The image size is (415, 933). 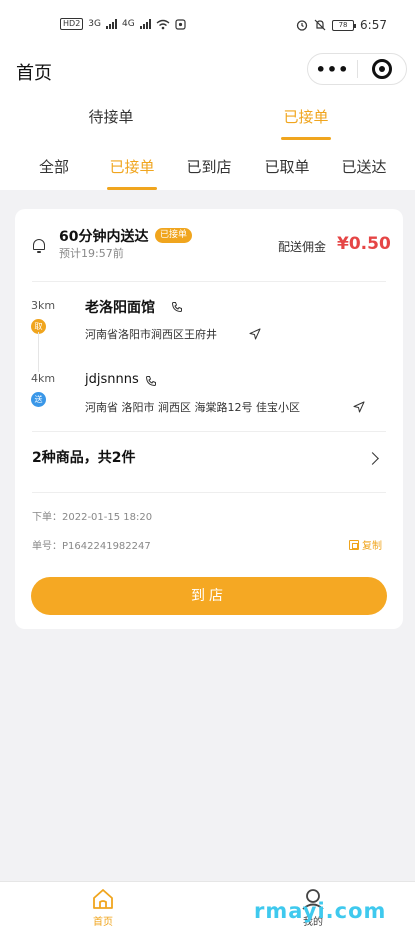 What do you see at coordinates (103, 899) in the screenshot?
I see `home-icon` at bounding box center [103, 899].